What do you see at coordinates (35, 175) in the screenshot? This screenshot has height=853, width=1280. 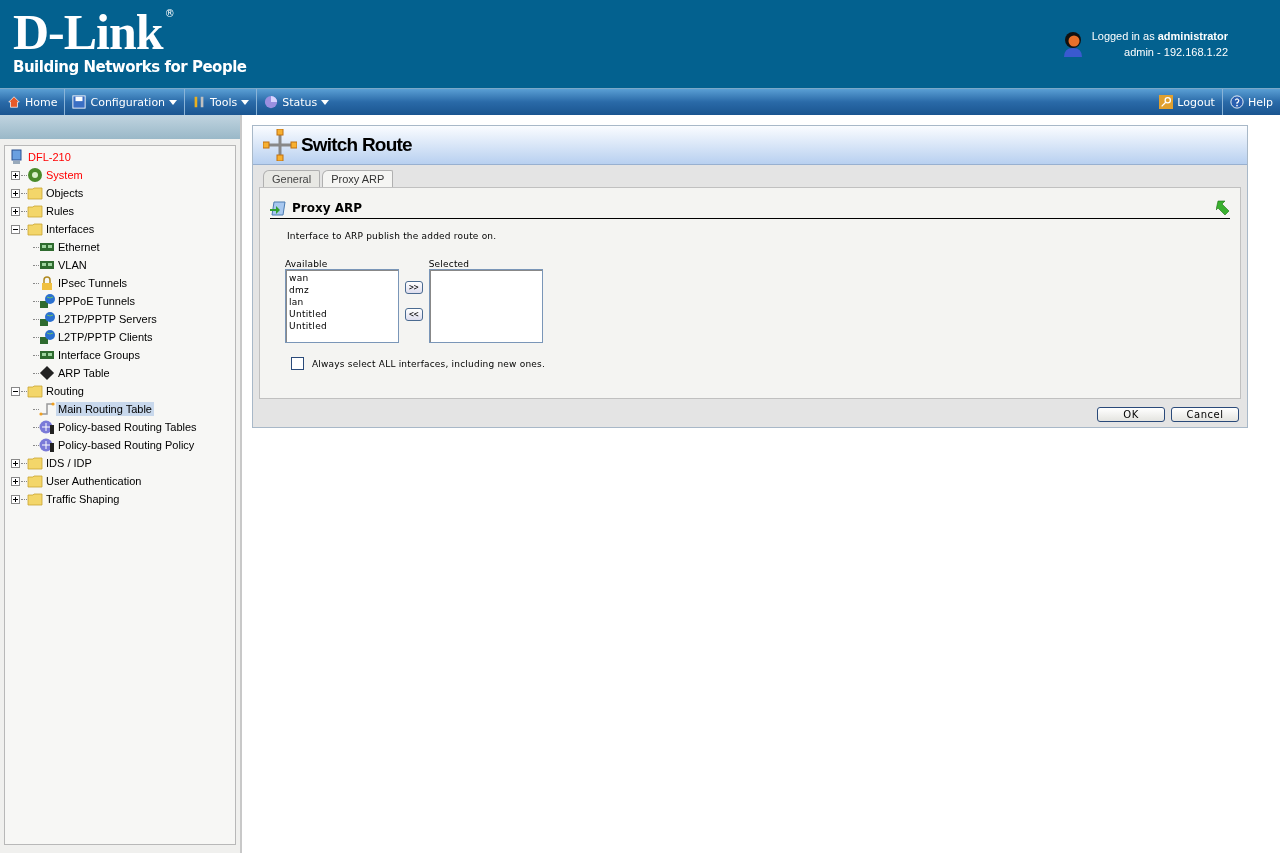 I see `gear-icon` at bounding box center [35, 175].